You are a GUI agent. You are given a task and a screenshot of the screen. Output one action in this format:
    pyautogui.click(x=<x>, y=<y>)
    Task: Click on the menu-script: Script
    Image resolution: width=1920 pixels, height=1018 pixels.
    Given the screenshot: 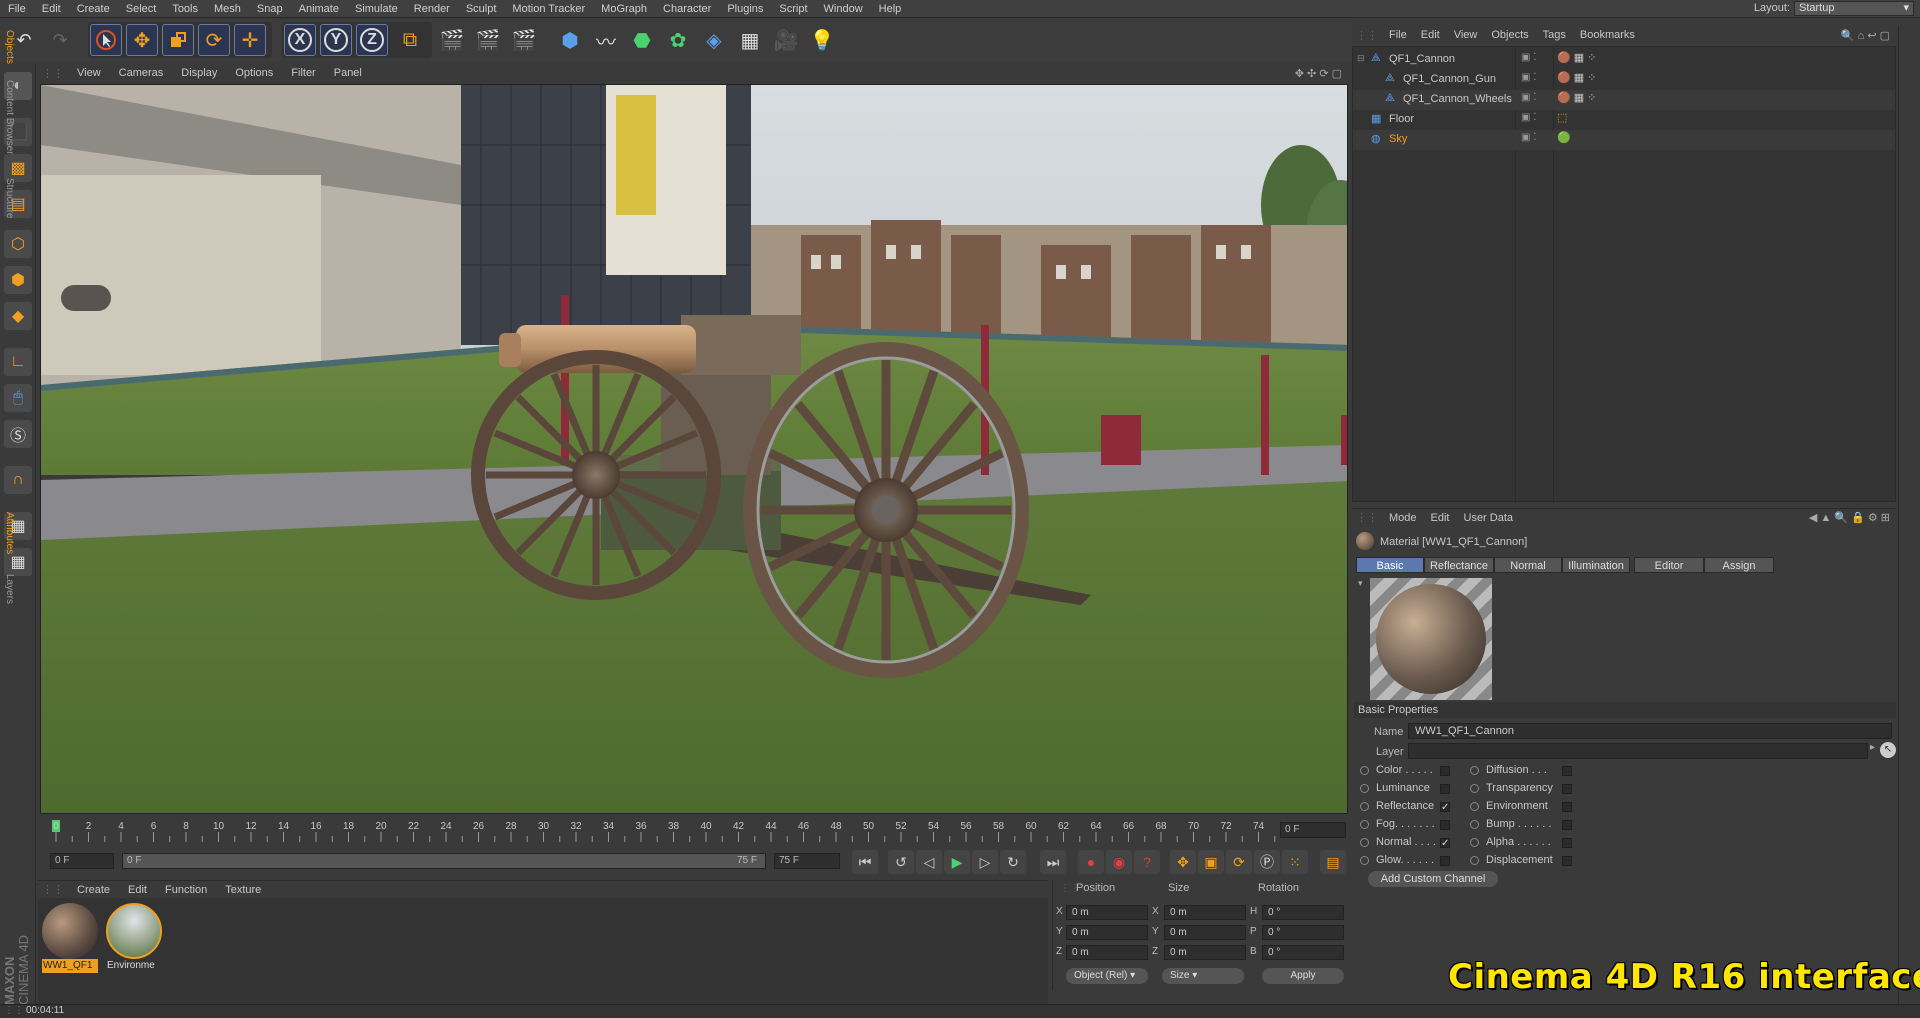 What is the action you would take?
    pyautogui.click(x=793, y=9)
    